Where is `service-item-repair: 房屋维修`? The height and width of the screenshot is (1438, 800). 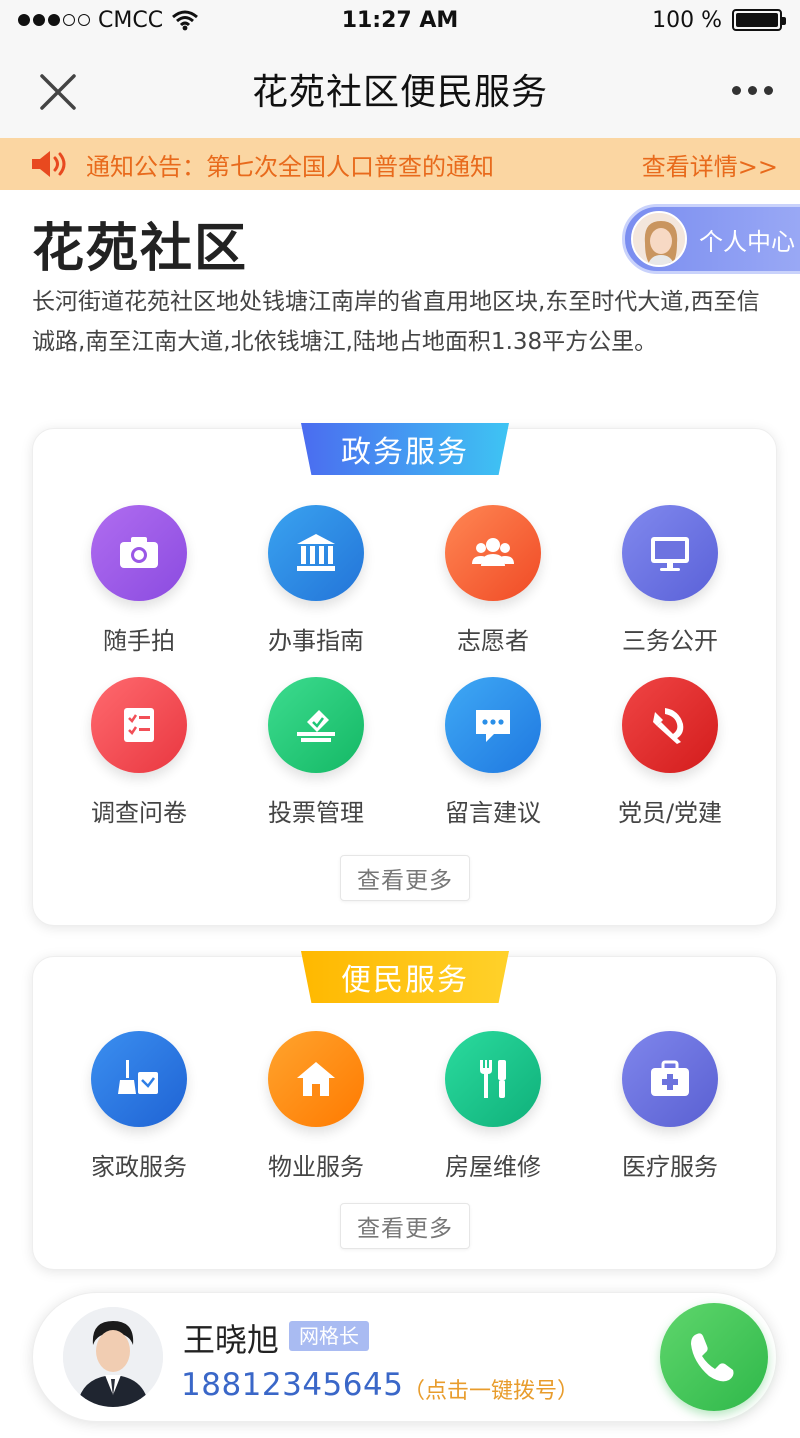
service-item-repair: 房屋维修 is located at coordinates (493, 1106).